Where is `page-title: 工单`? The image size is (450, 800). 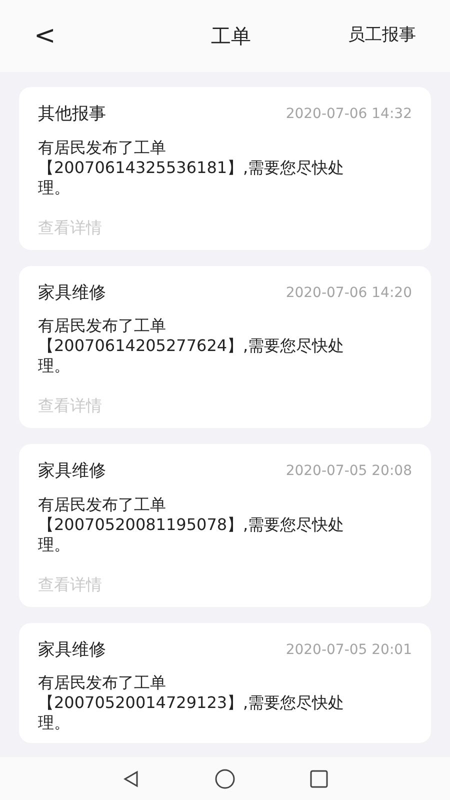 page-title: 工单 is located at coordinates (231, 36).